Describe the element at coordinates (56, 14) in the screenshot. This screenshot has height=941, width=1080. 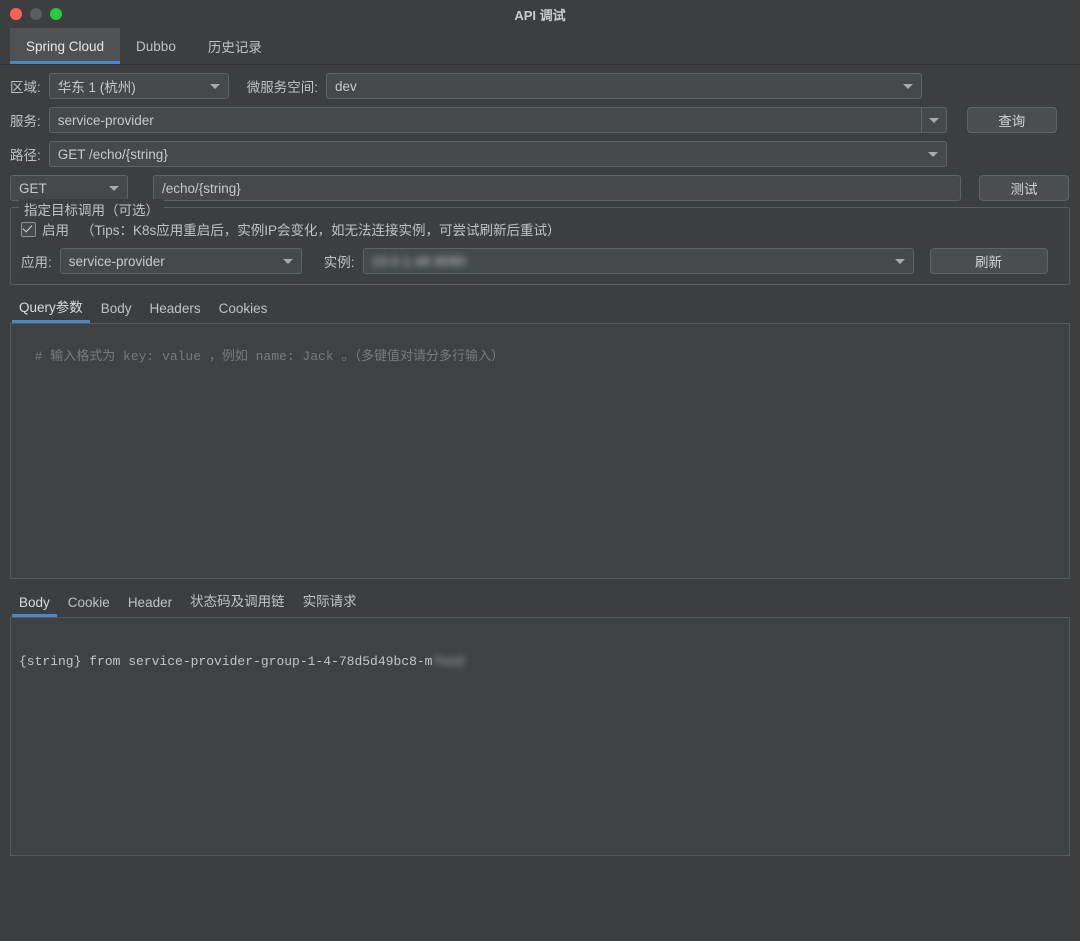
I see `maximize-window-button` at that location.